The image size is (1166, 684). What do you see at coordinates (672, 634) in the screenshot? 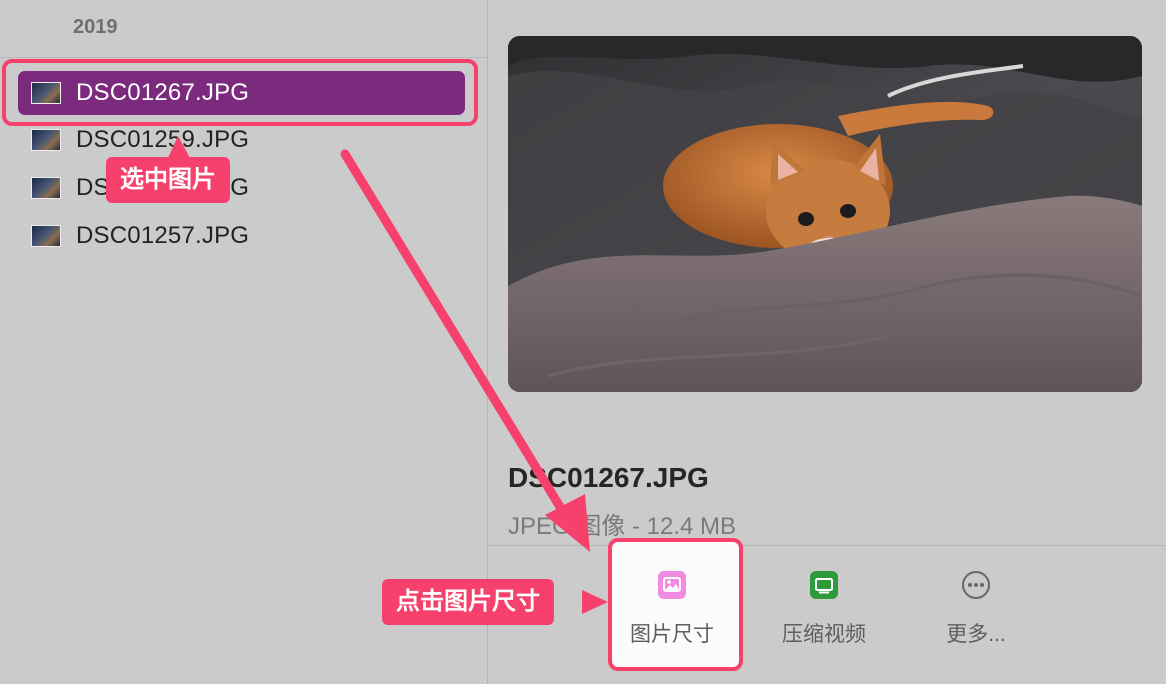
I see `image-size-label: 图片尺寸` at bounding box center [672, 634].